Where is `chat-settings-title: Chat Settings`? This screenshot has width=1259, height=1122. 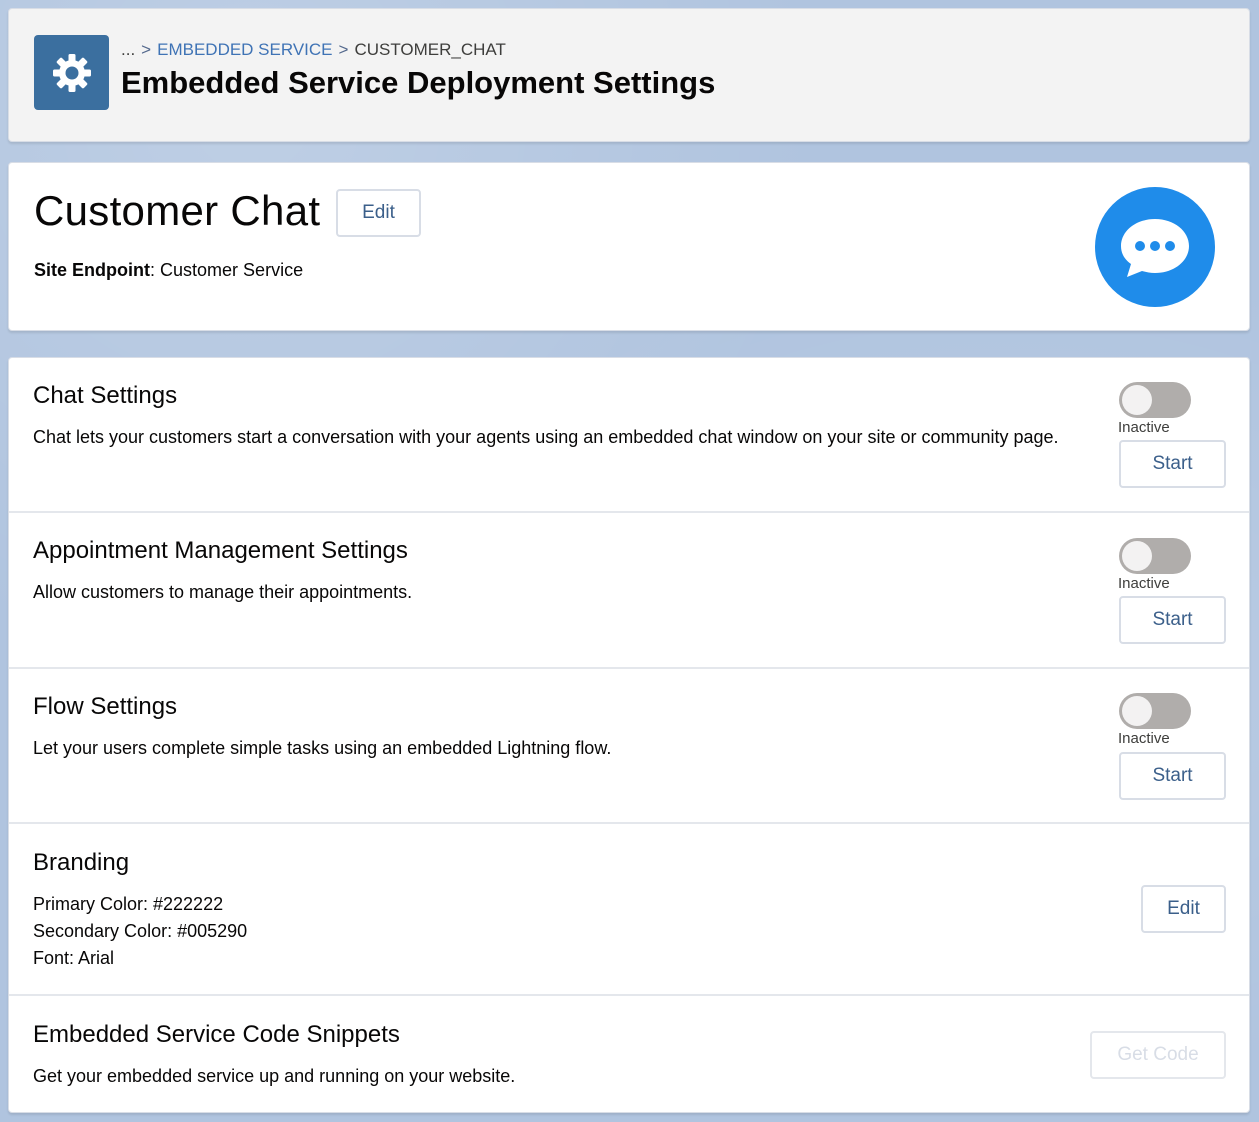
chat-settings-title: Chat Settings is located at coordinates (105, 395).